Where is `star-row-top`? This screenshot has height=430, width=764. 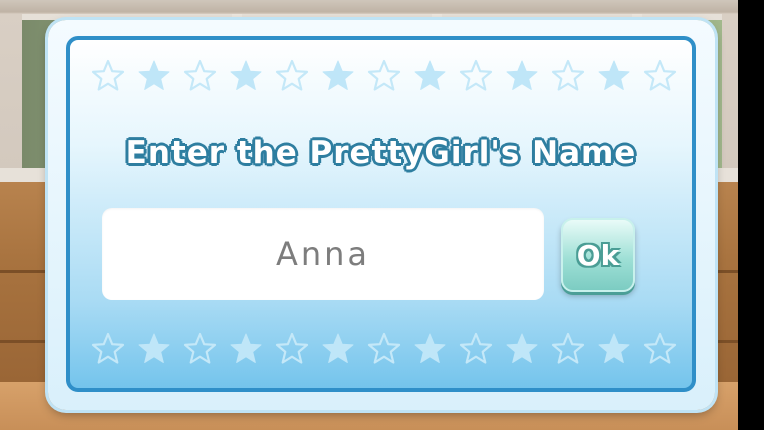
star-row-top is located at coordinates (384, 76).